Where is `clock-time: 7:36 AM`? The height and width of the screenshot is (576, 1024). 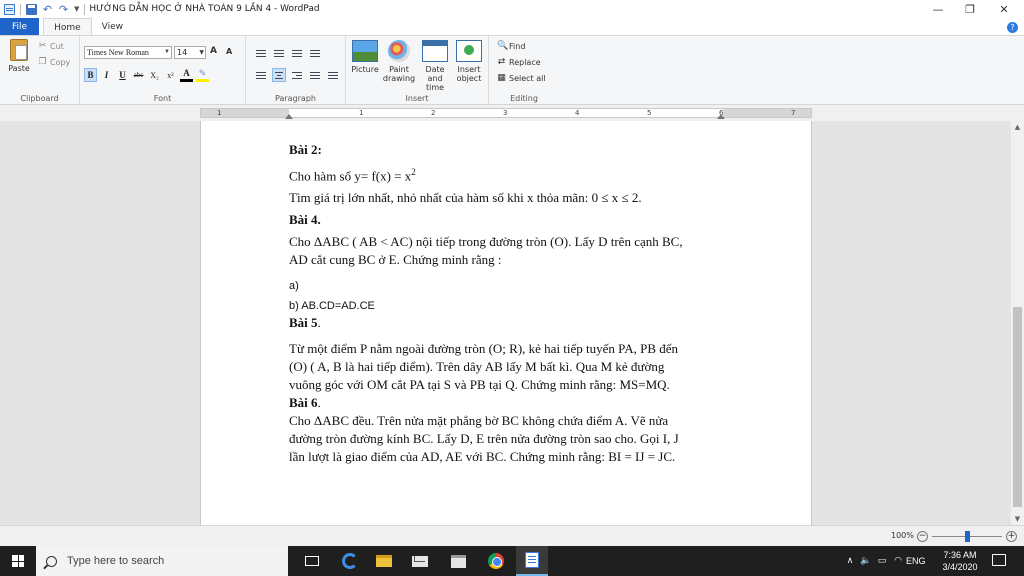 clock-time: 7:36 AM is located at coordinates (960, 555).